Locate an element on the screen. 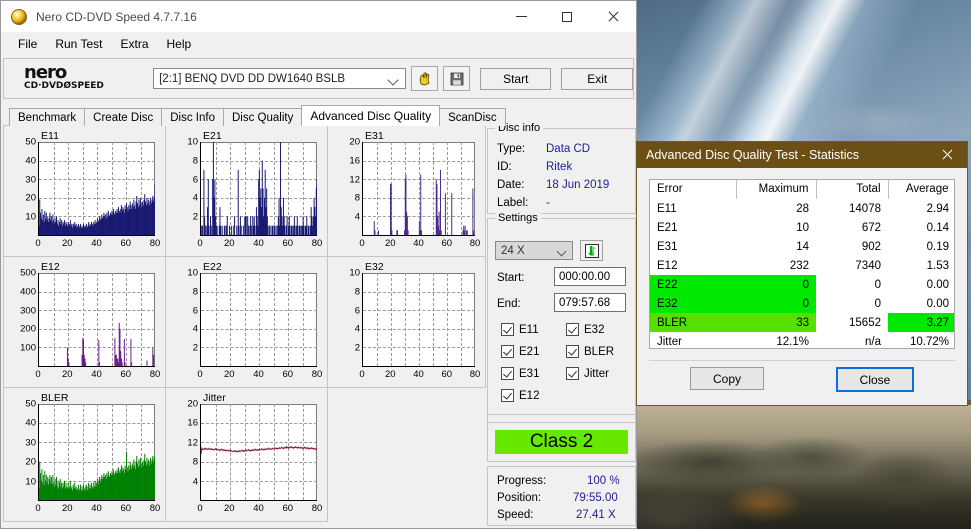  table-row: E32 0 0 0.00 is located at coordinates (802, 303).